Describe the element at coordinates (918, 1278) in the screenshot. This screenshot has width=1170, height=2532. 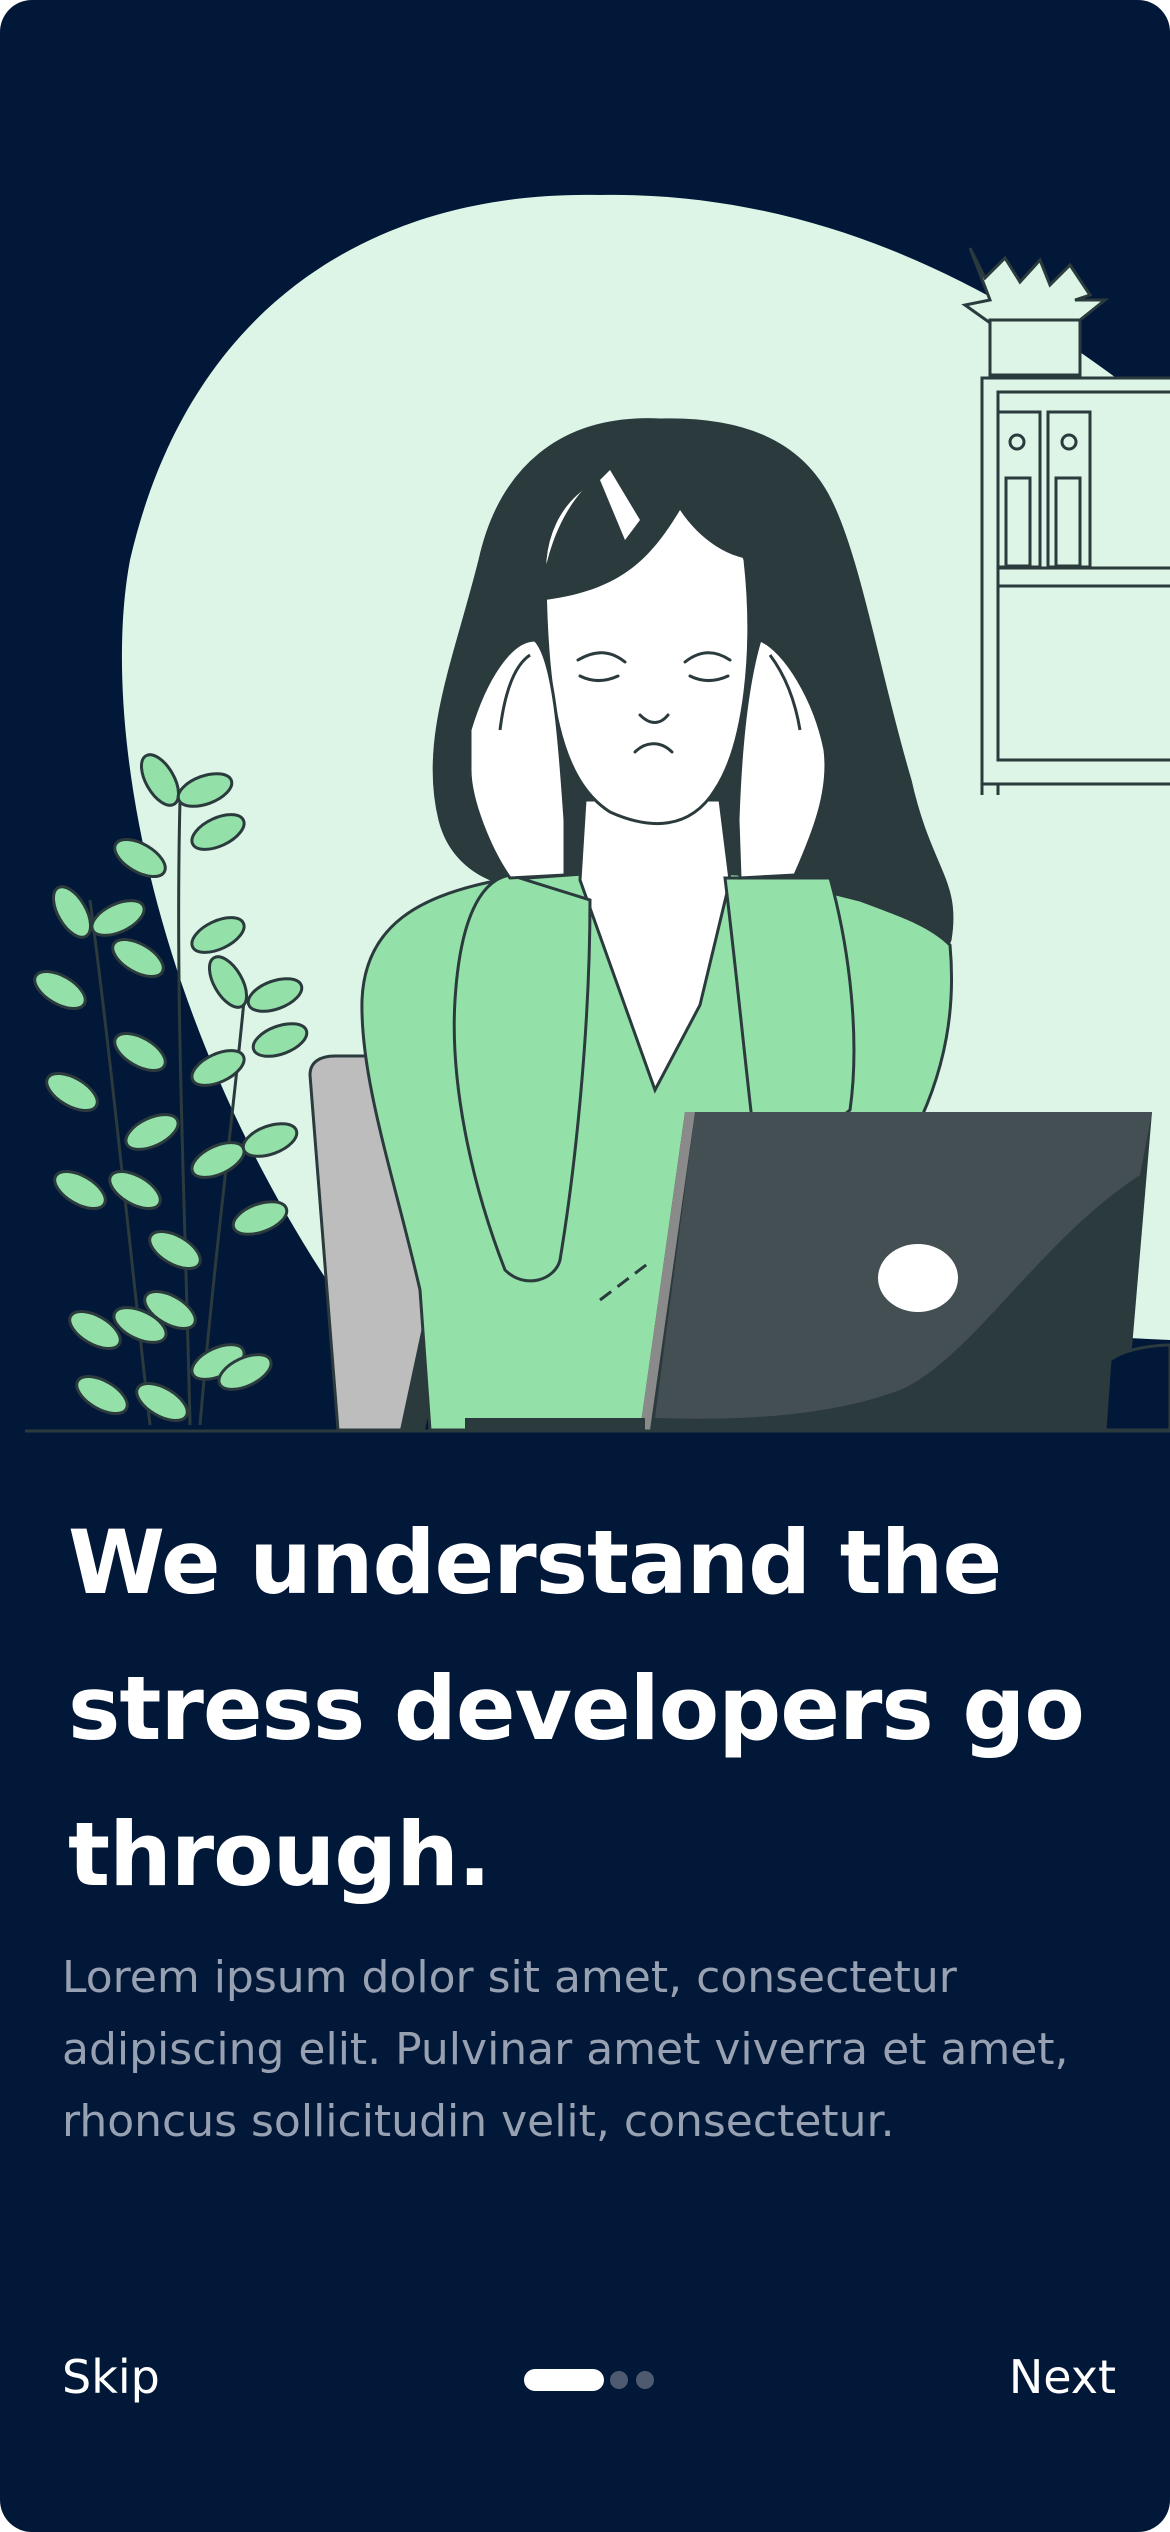
I see `laptop-logo` at that location.